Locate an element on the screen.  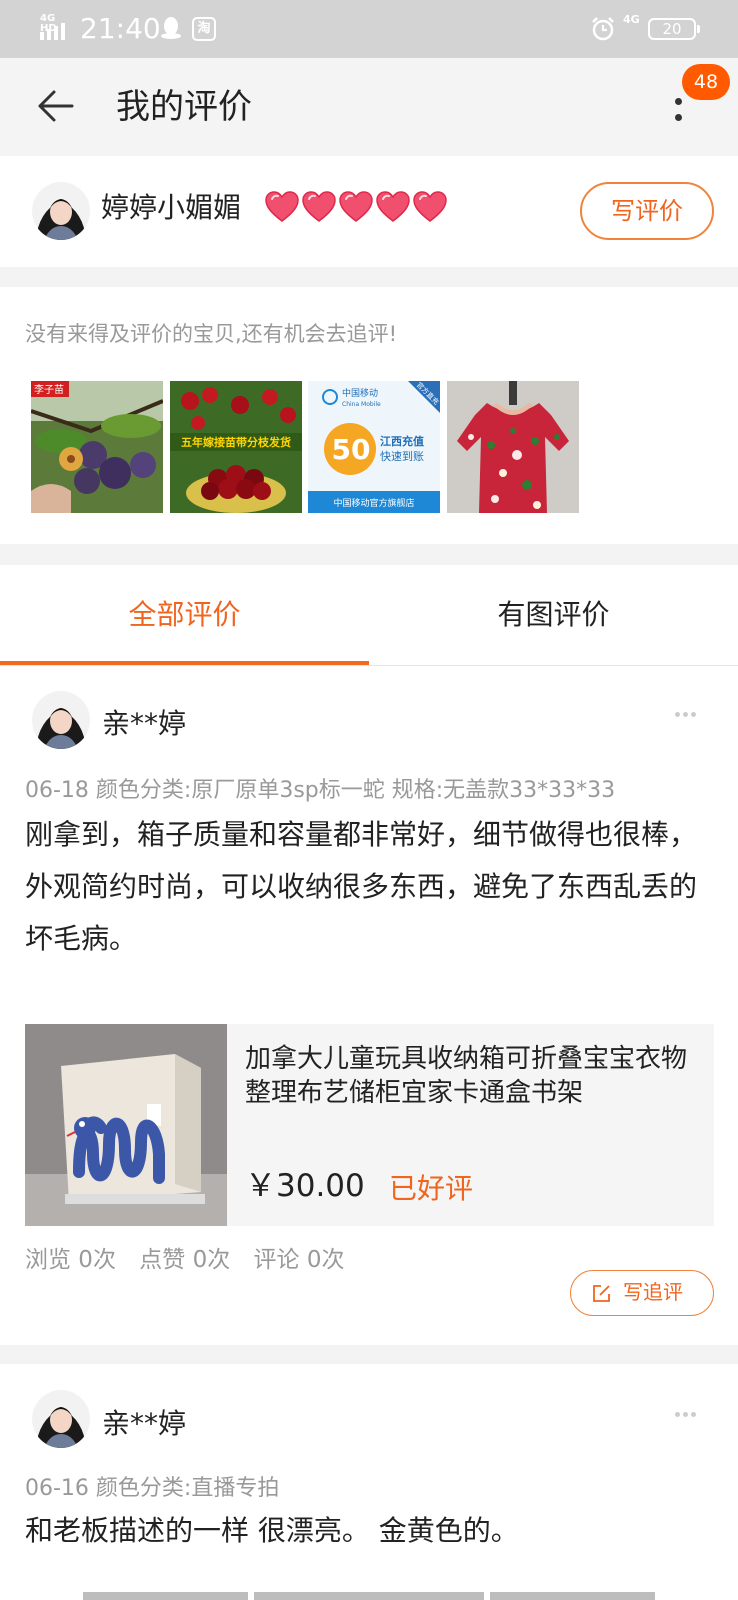
status-bar: 4G HD 21:40 淘 4G 20 is located at coordinates (369, 29).